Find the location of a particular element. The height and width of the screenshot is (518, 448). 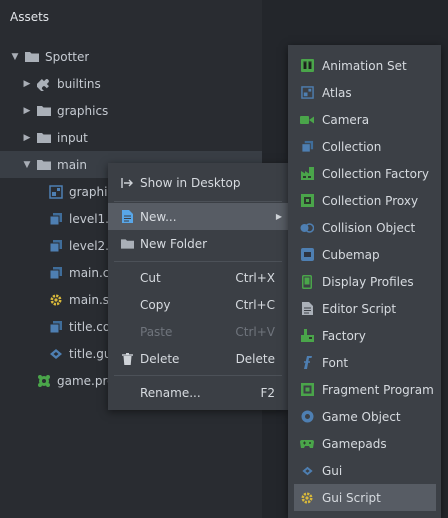

new-item-label: Camera is located at coordinates (346, 119).